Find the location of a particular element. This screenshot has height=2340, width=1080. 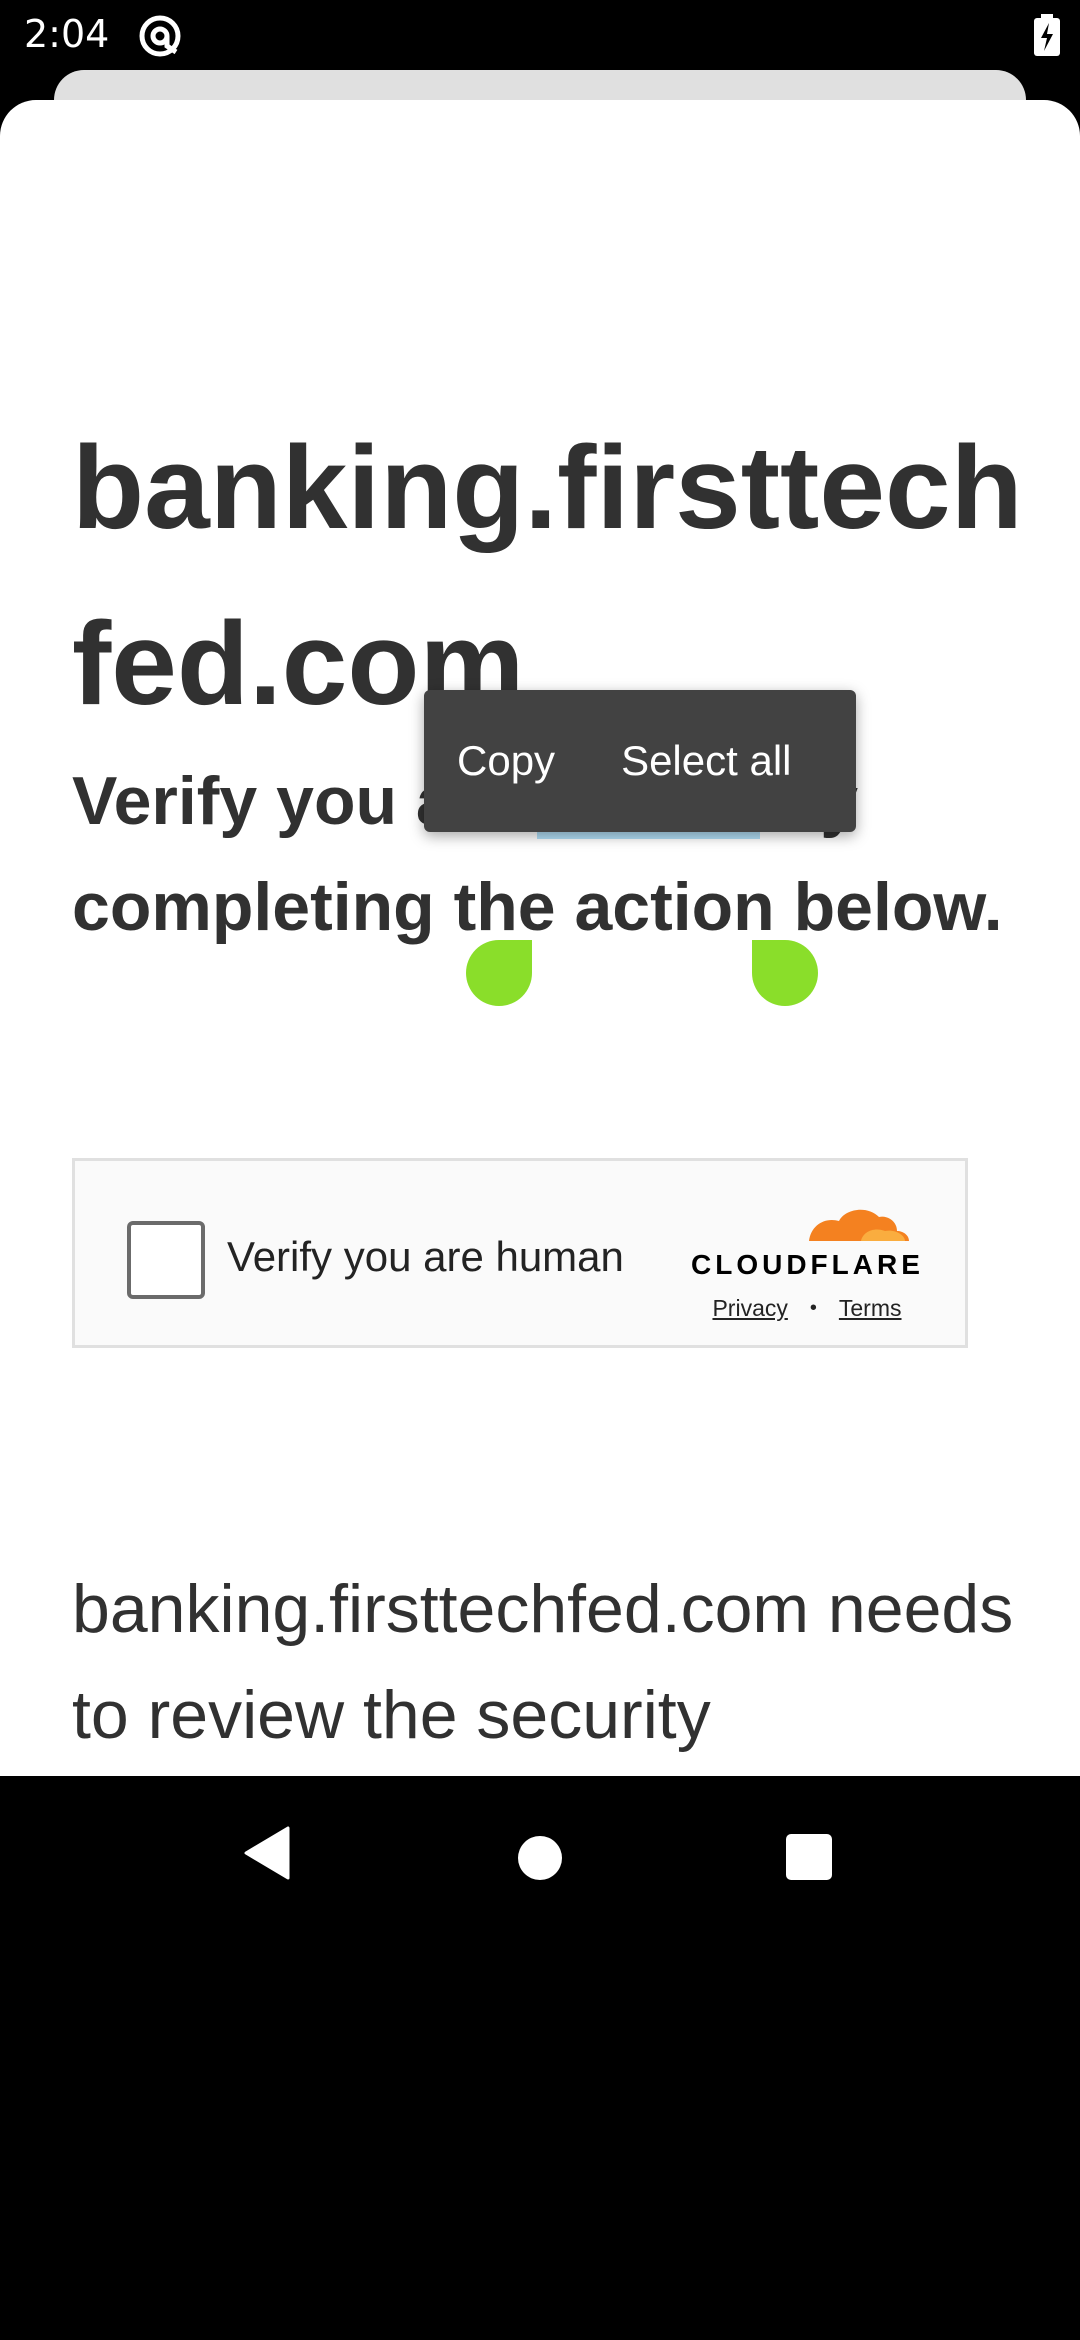

cloudflare-cloud-icon is located at coordinates (859, 1225).